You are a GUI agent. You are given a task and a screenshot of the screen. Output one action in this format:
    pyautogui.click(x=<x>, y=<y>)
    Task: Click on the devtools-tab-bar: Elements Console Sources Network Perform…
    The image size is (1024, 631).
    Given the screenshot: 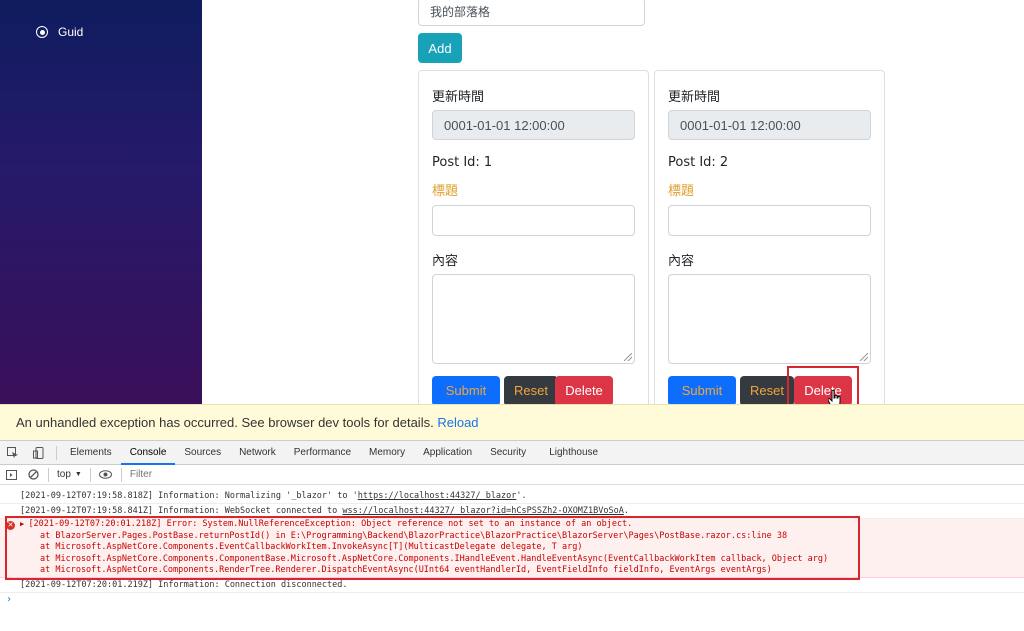 What is the action you would take?
    pyautogui.click(x=512, y=453)
    